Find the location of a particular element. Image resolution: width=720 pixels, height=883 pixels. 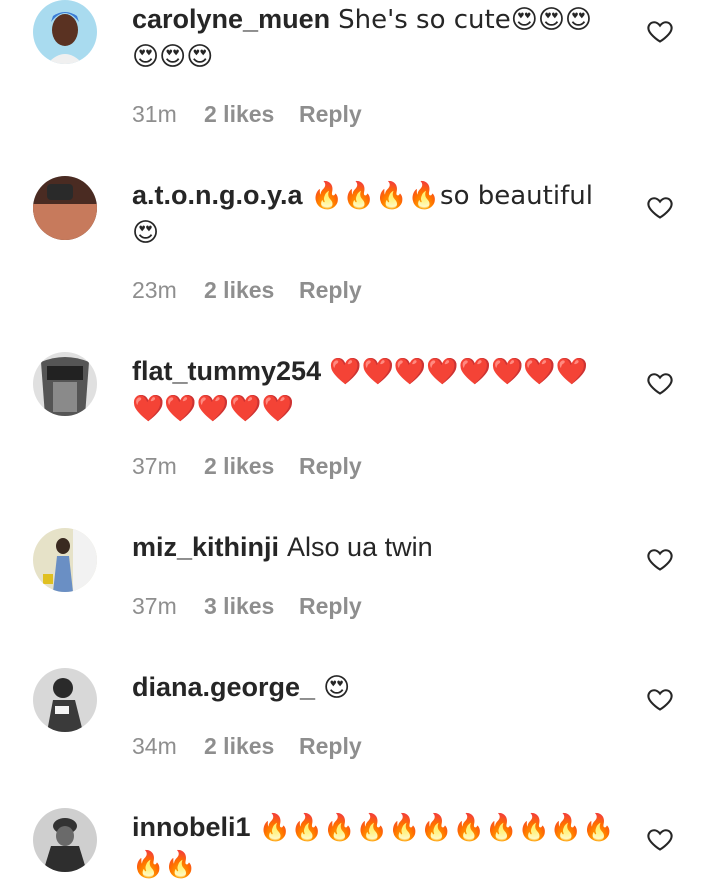

comment-username: carolyne_muen is located at coordinates (231, 19).